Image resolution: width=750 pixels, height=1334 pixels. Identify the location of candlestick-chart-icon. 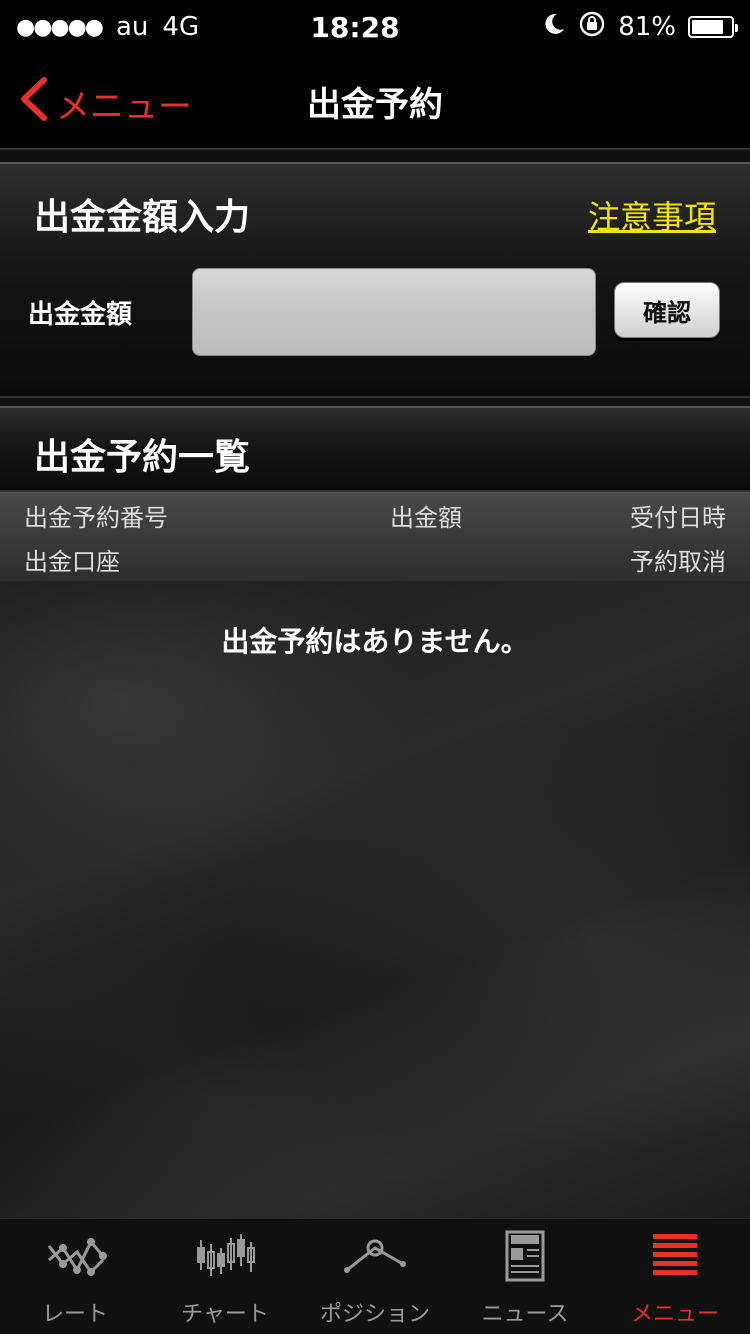
(225, 1257).